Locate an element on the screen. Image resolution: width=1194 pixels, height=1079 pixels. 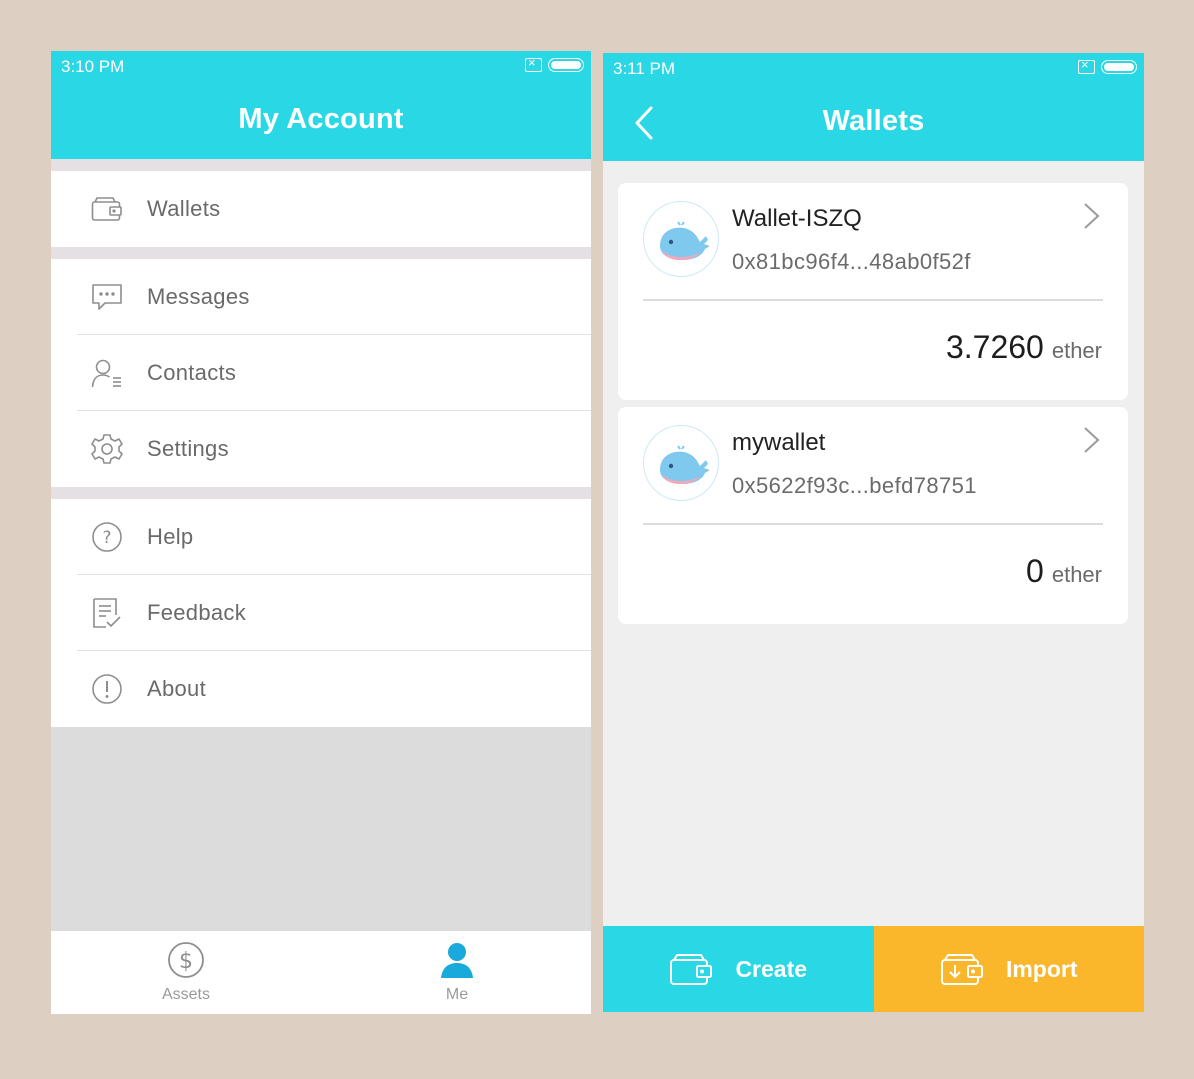
wallet-action-bar: Create Import is located at coordinates (873, 969).